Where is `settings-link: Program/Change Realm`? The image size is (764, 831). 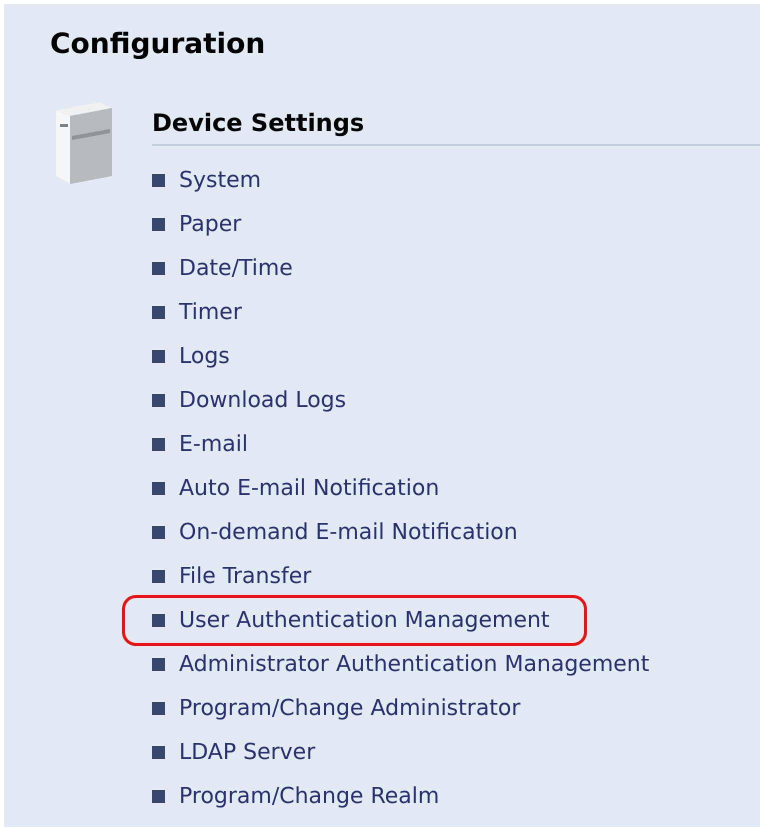
settings-link: Program/Change Realm is located at coordinates (296, 796).